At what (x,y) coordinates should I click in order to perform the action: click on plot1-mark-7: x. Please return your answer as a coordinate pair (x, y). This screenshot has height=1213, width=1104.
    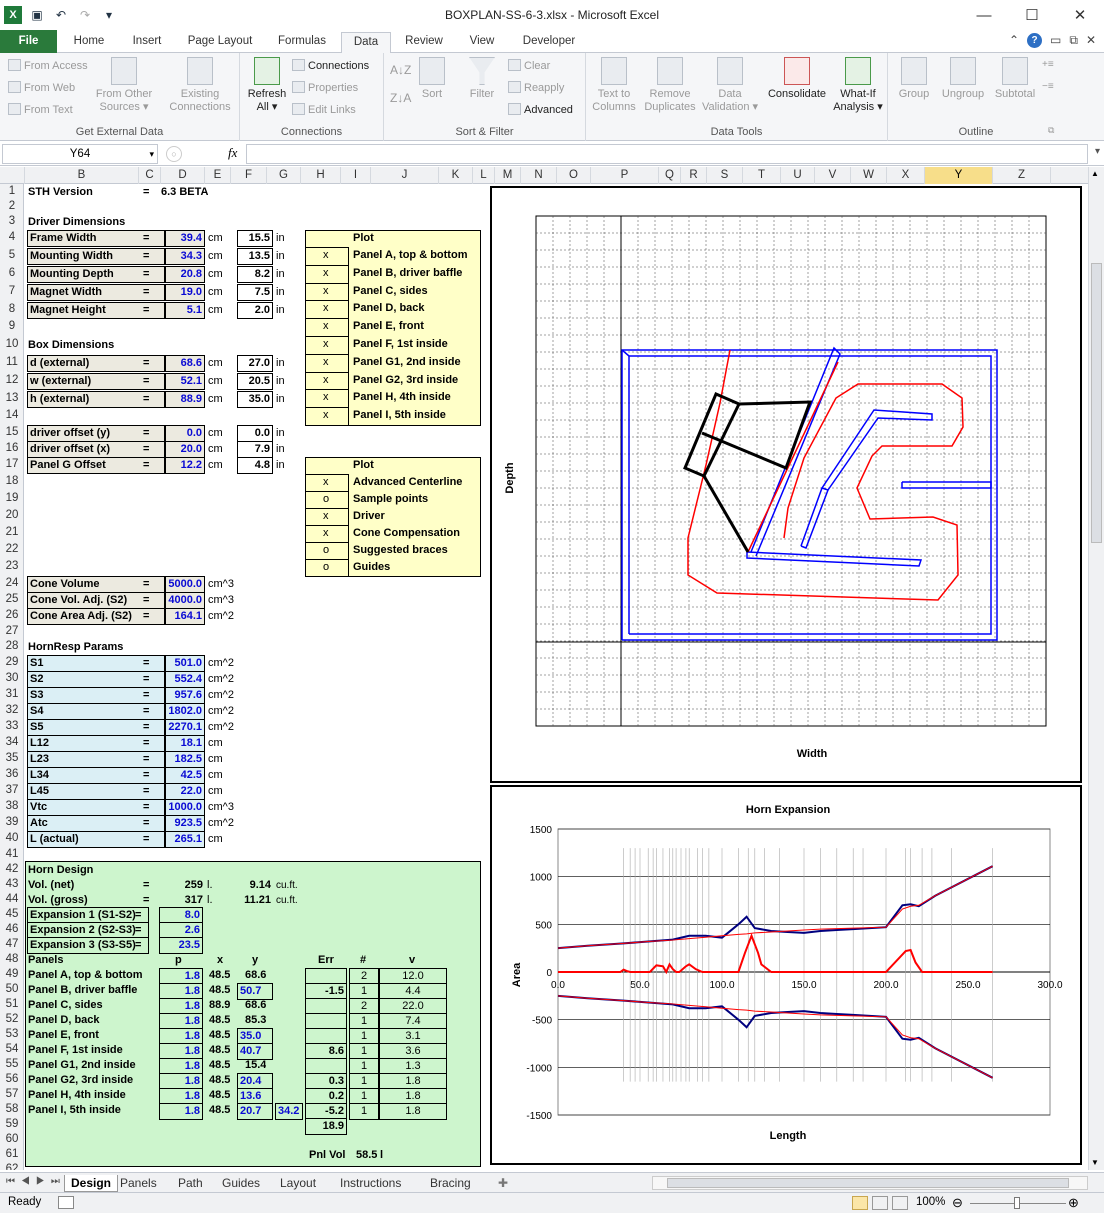
    Looking at the image, I should click on (326, 381).